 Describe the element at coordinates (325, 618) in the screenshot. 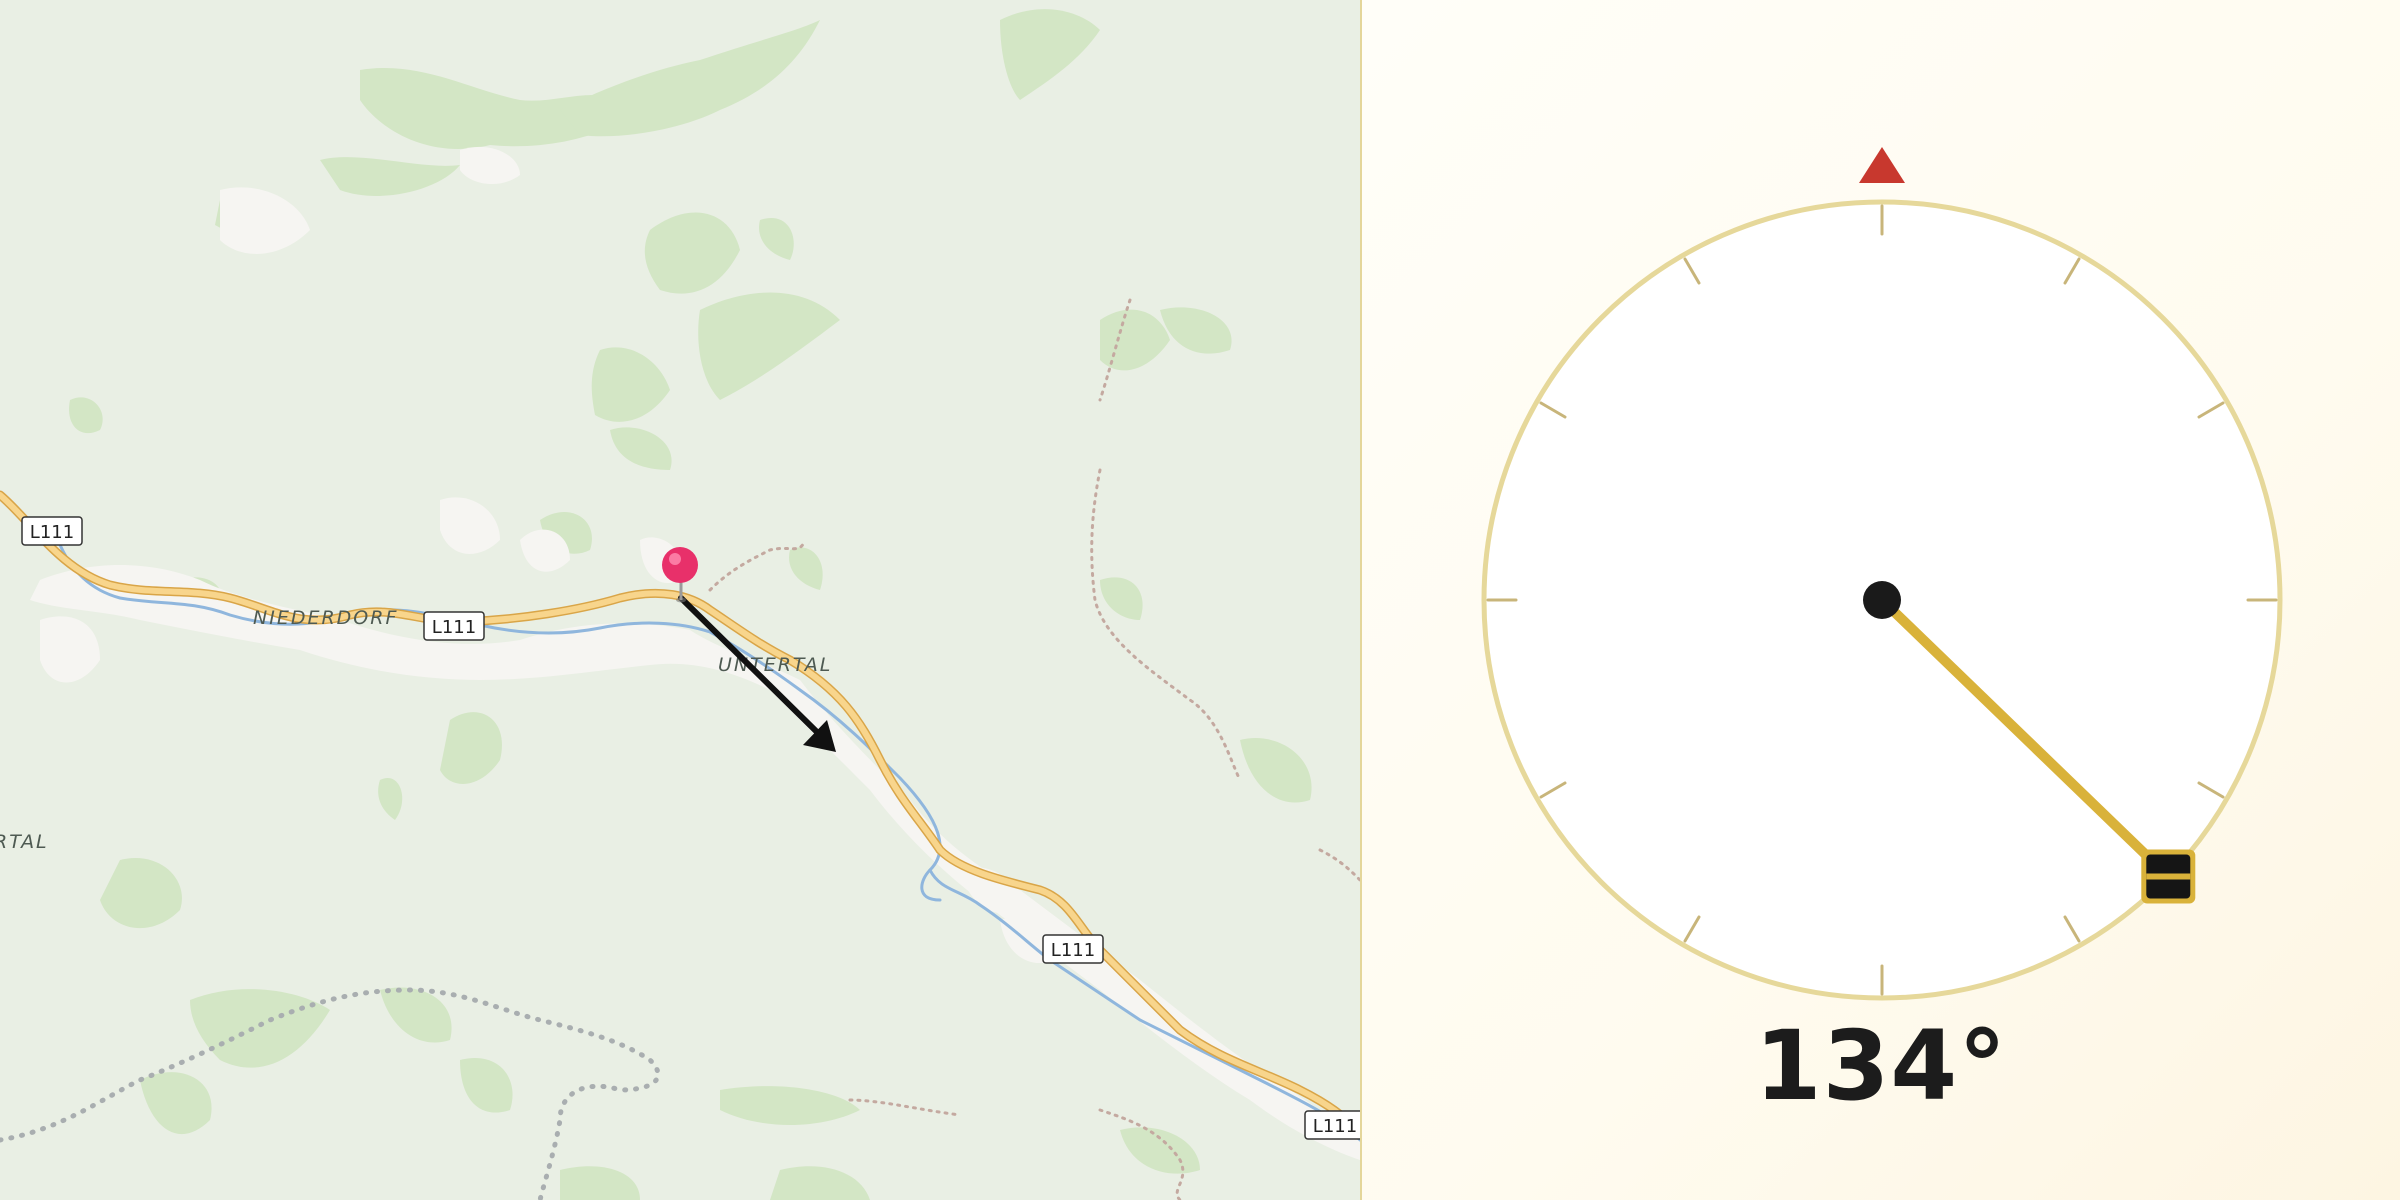

I see `place-label-niederdorf: NIEDERDORF` at that location.